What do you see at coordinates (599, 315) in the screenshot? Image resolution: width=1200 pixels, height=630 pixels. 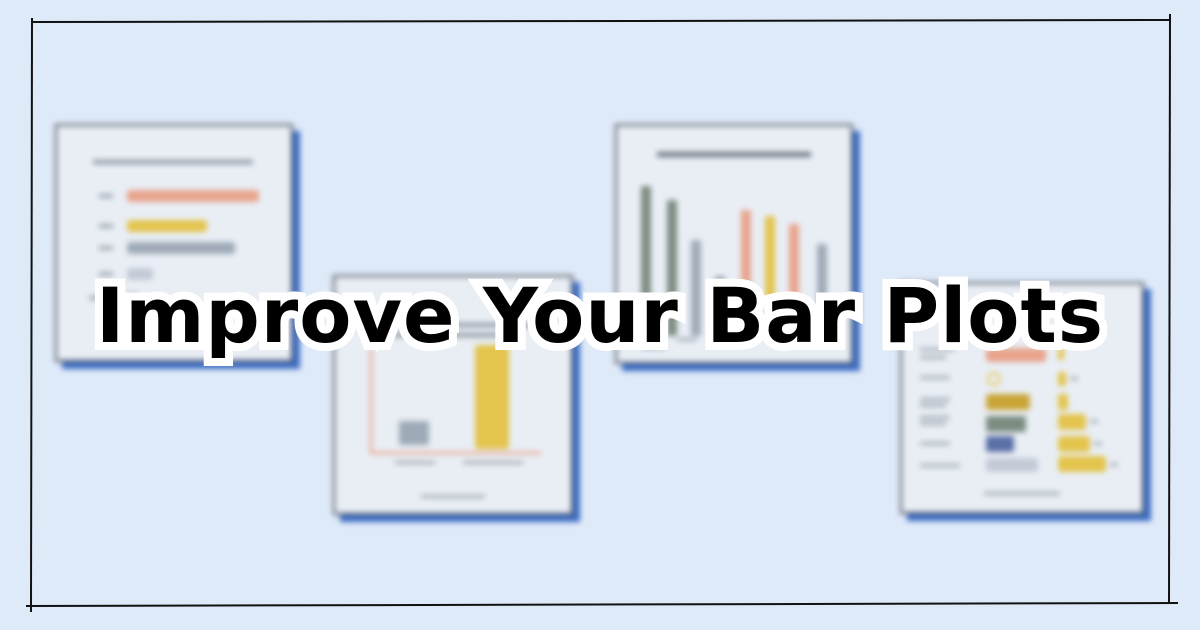 I see `page-title: Improve Your Bar Plots` at bounding box center [599, 315].